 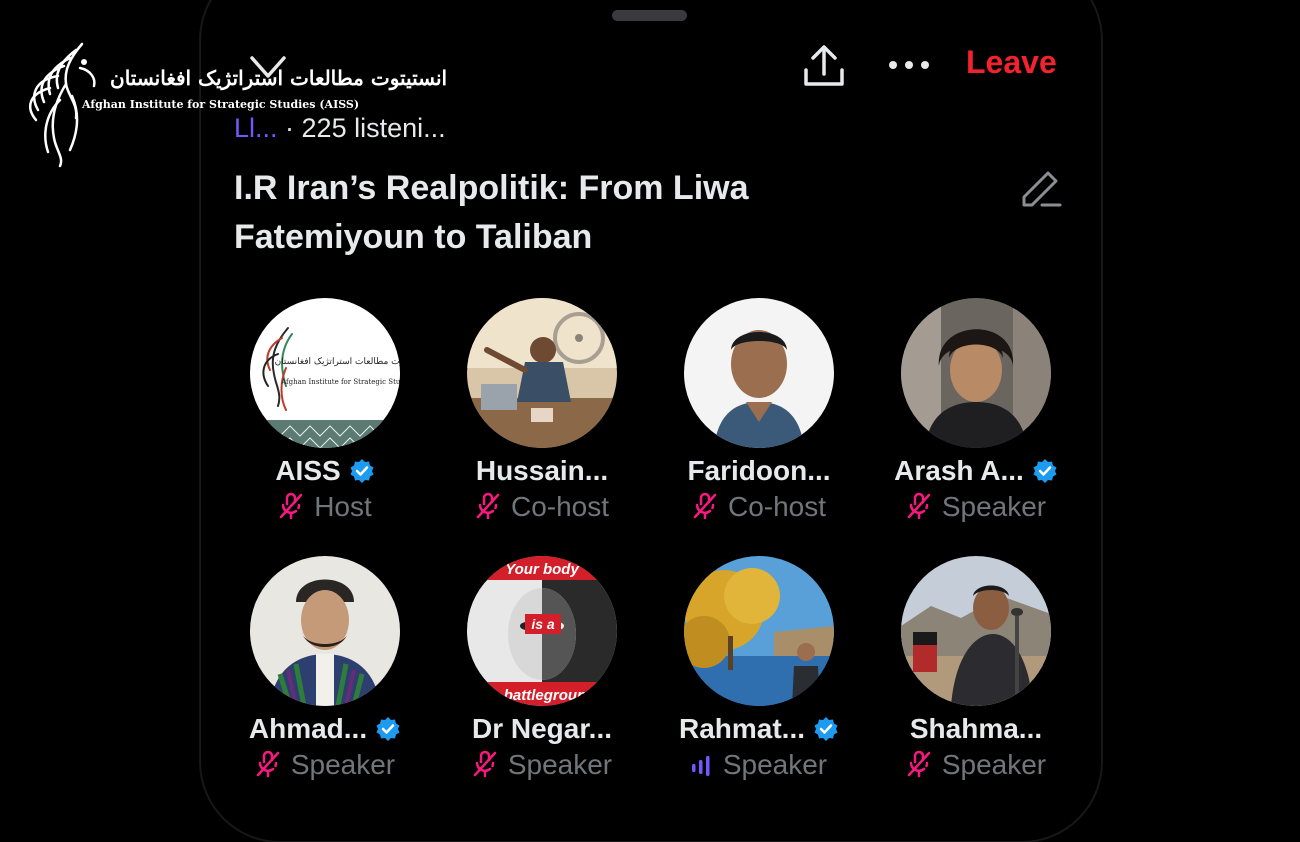 I want to click on edit-icon, so click(x=1042, y=189).